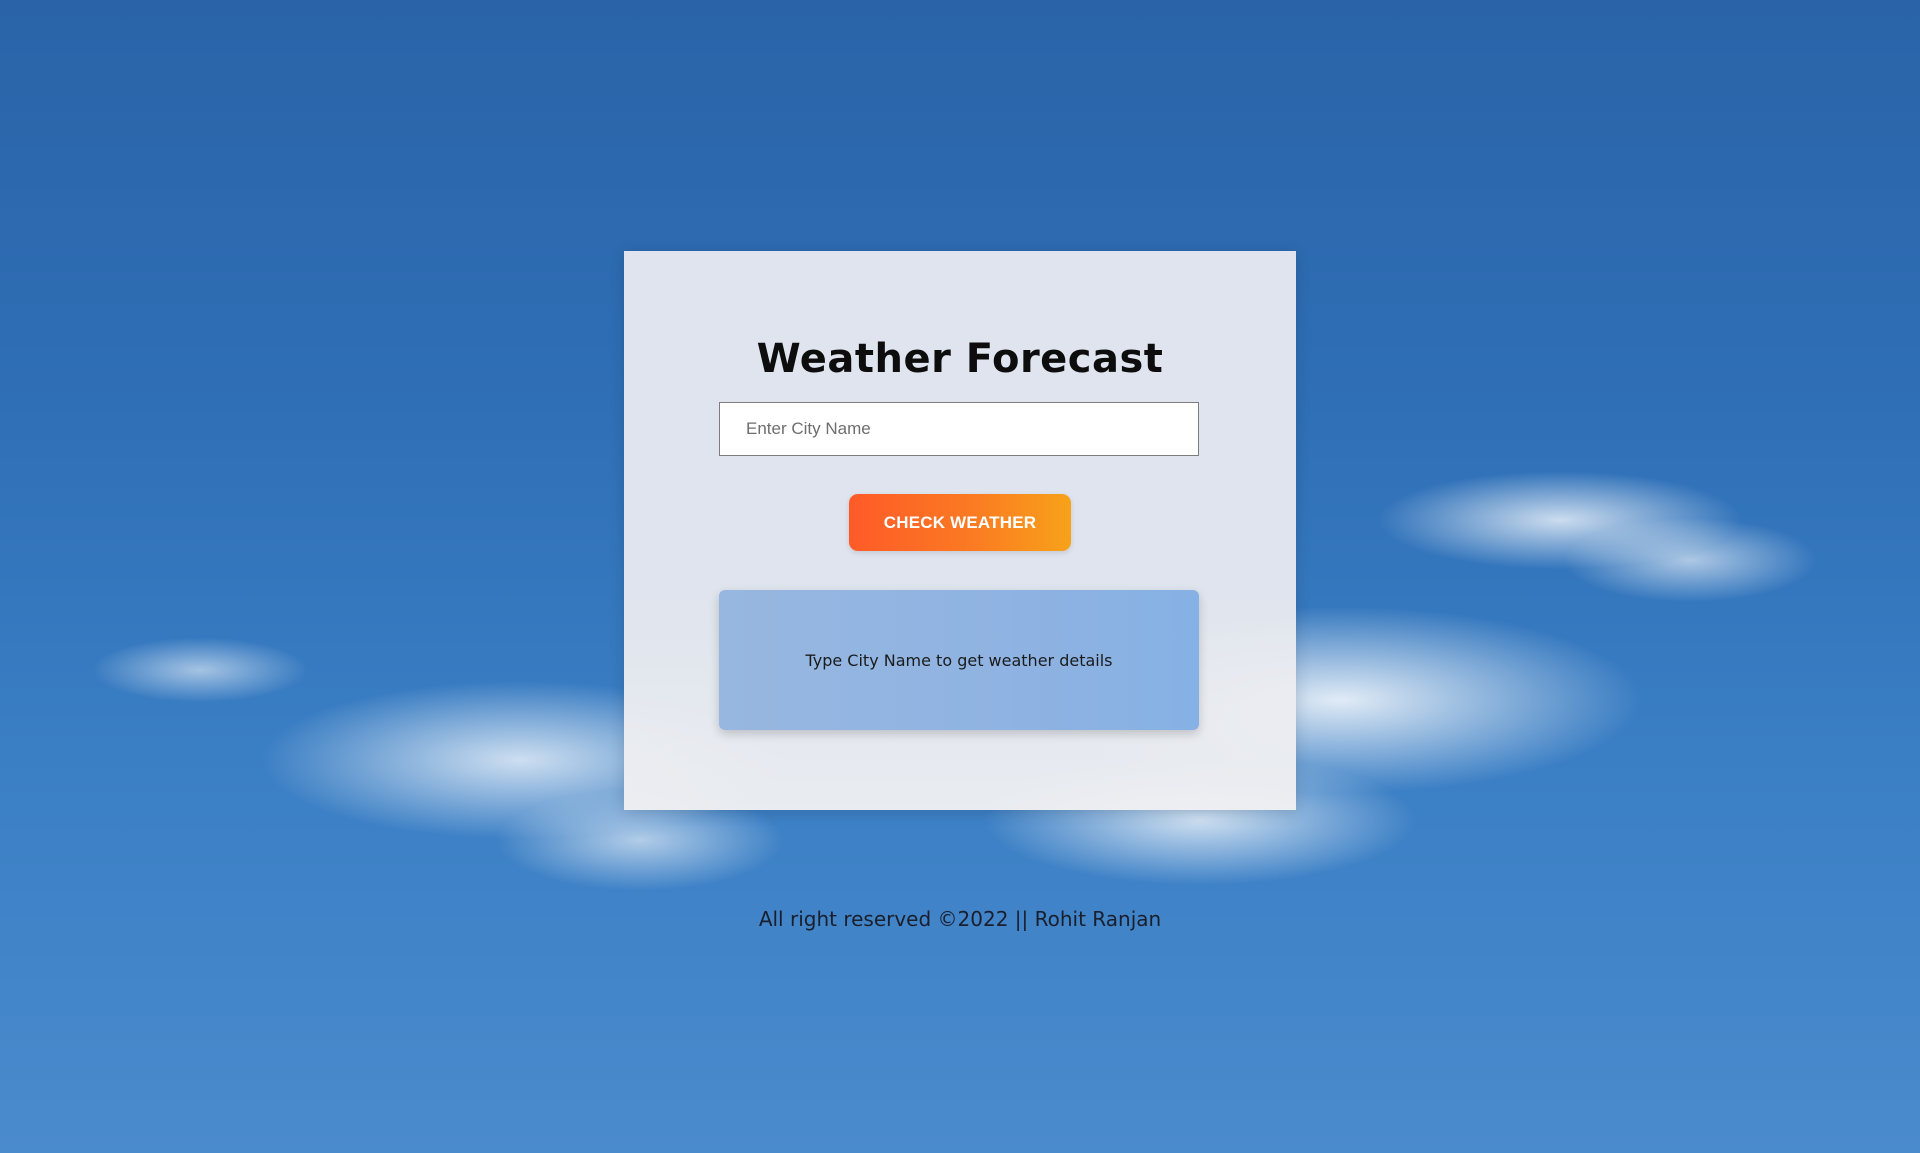  What do you see at coordinates (959, 429) in the screenshot?
I see `city-name-input` at bounding box center [959, 429].